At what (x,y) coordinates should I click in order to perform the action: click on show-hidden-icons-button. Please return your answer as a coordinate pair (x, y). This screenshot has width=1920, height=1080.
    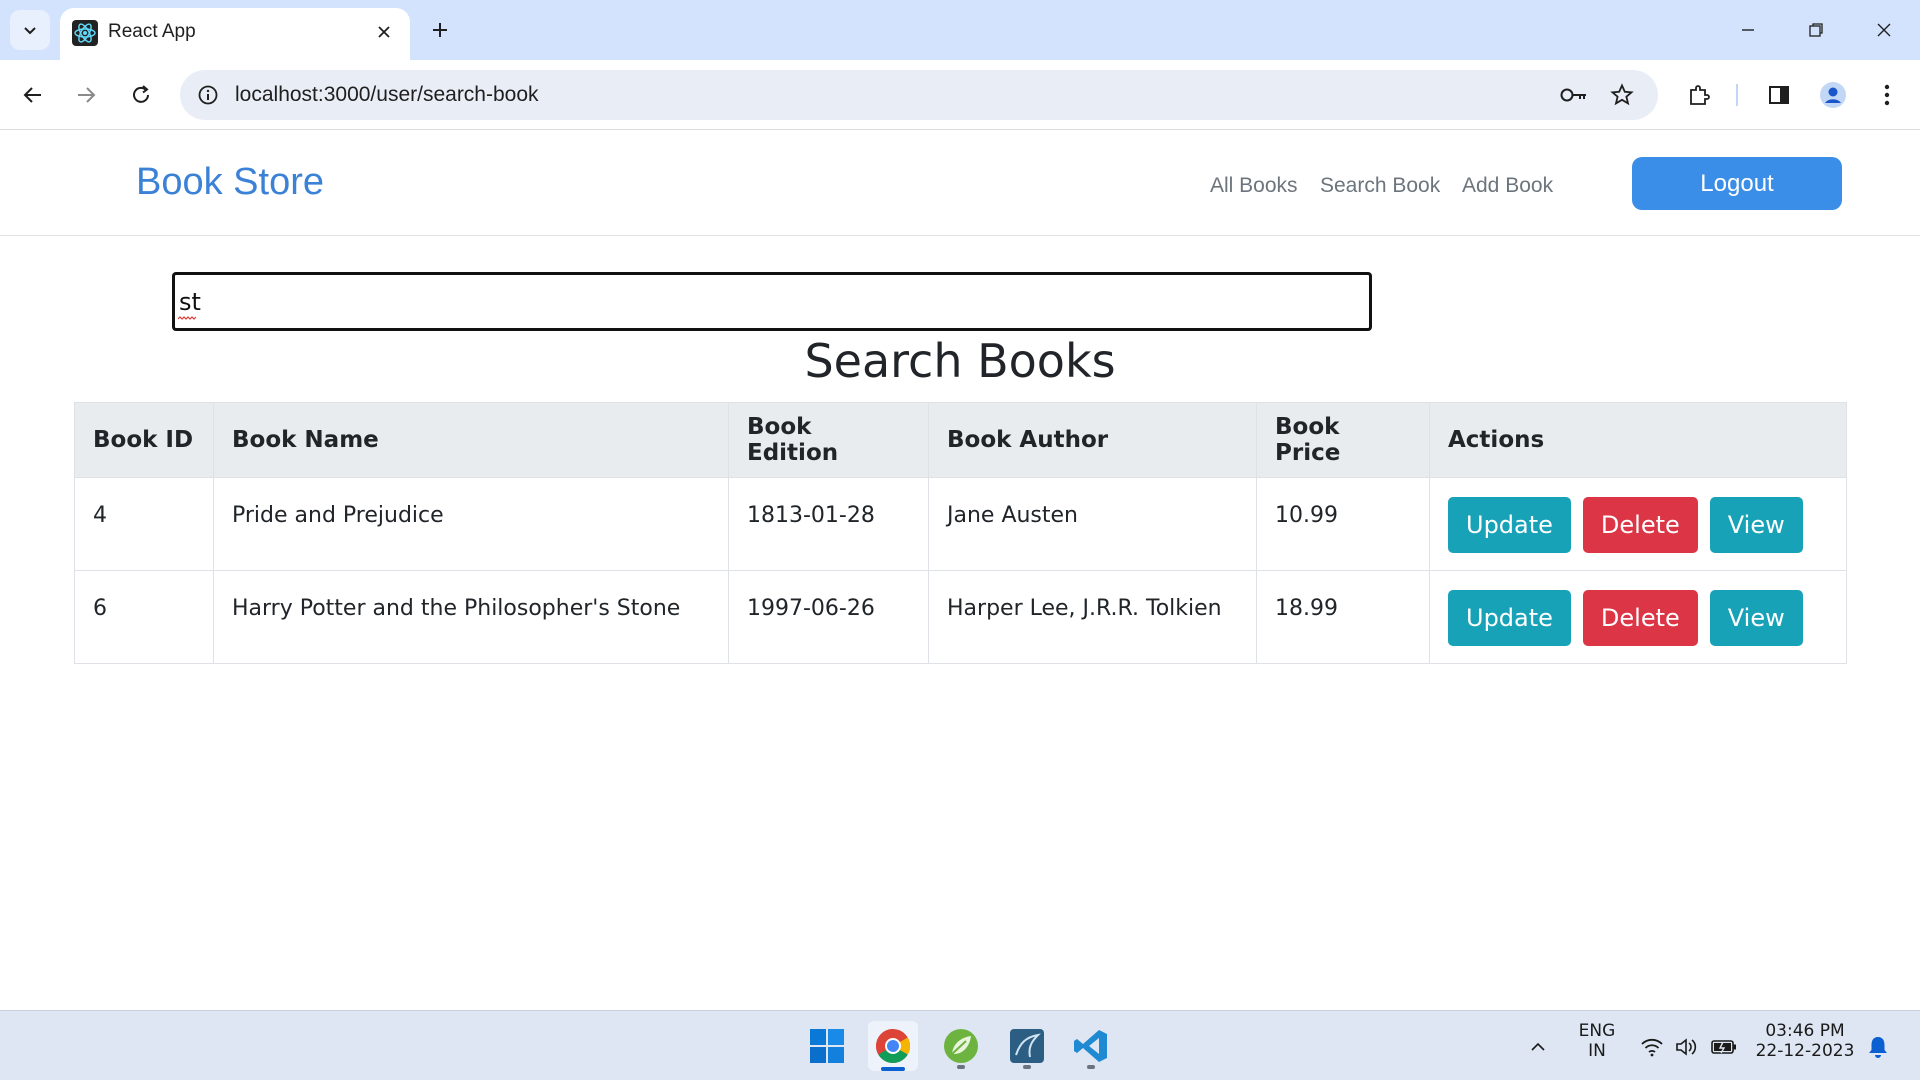
    Looking at the image, I should click on (1538, 1047).